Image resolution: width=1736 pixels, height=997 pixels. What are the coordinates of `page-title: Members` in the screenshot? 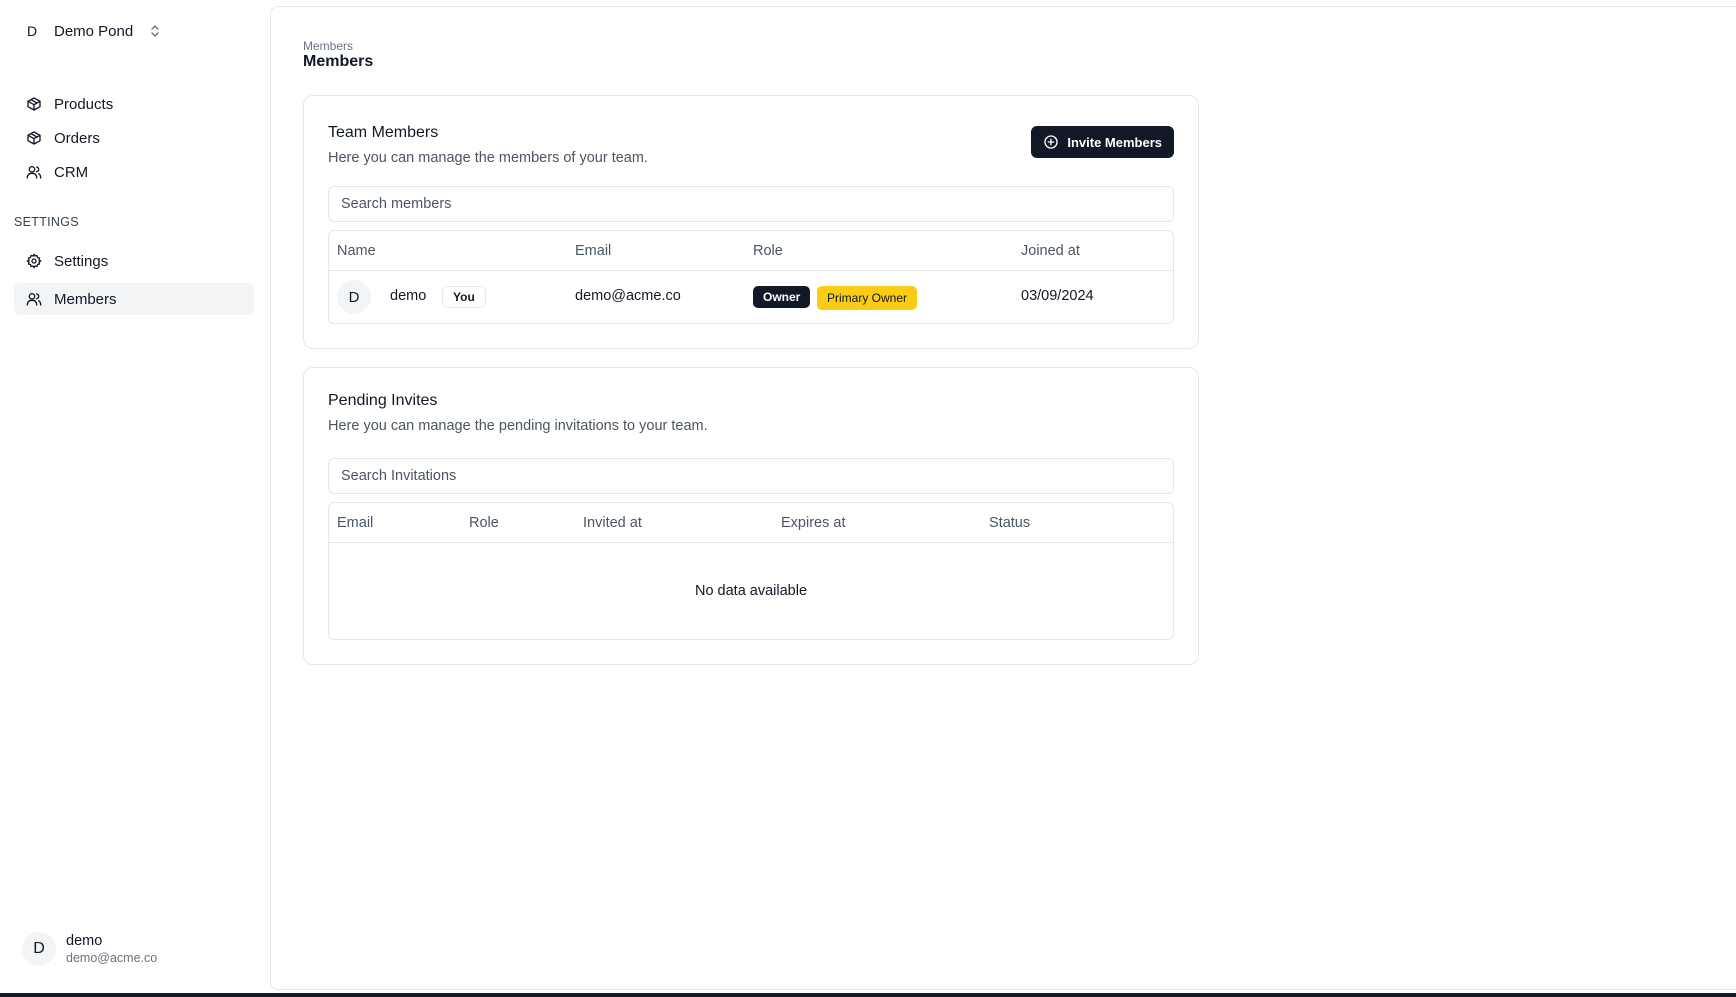 It's located at (338, 61).